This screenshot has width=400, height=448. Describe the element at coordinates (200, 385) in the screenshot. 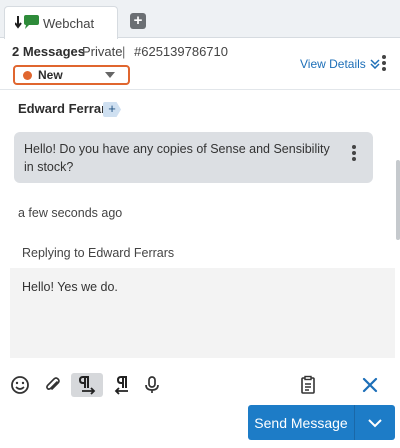

I see `composer-toolbar` at that location.